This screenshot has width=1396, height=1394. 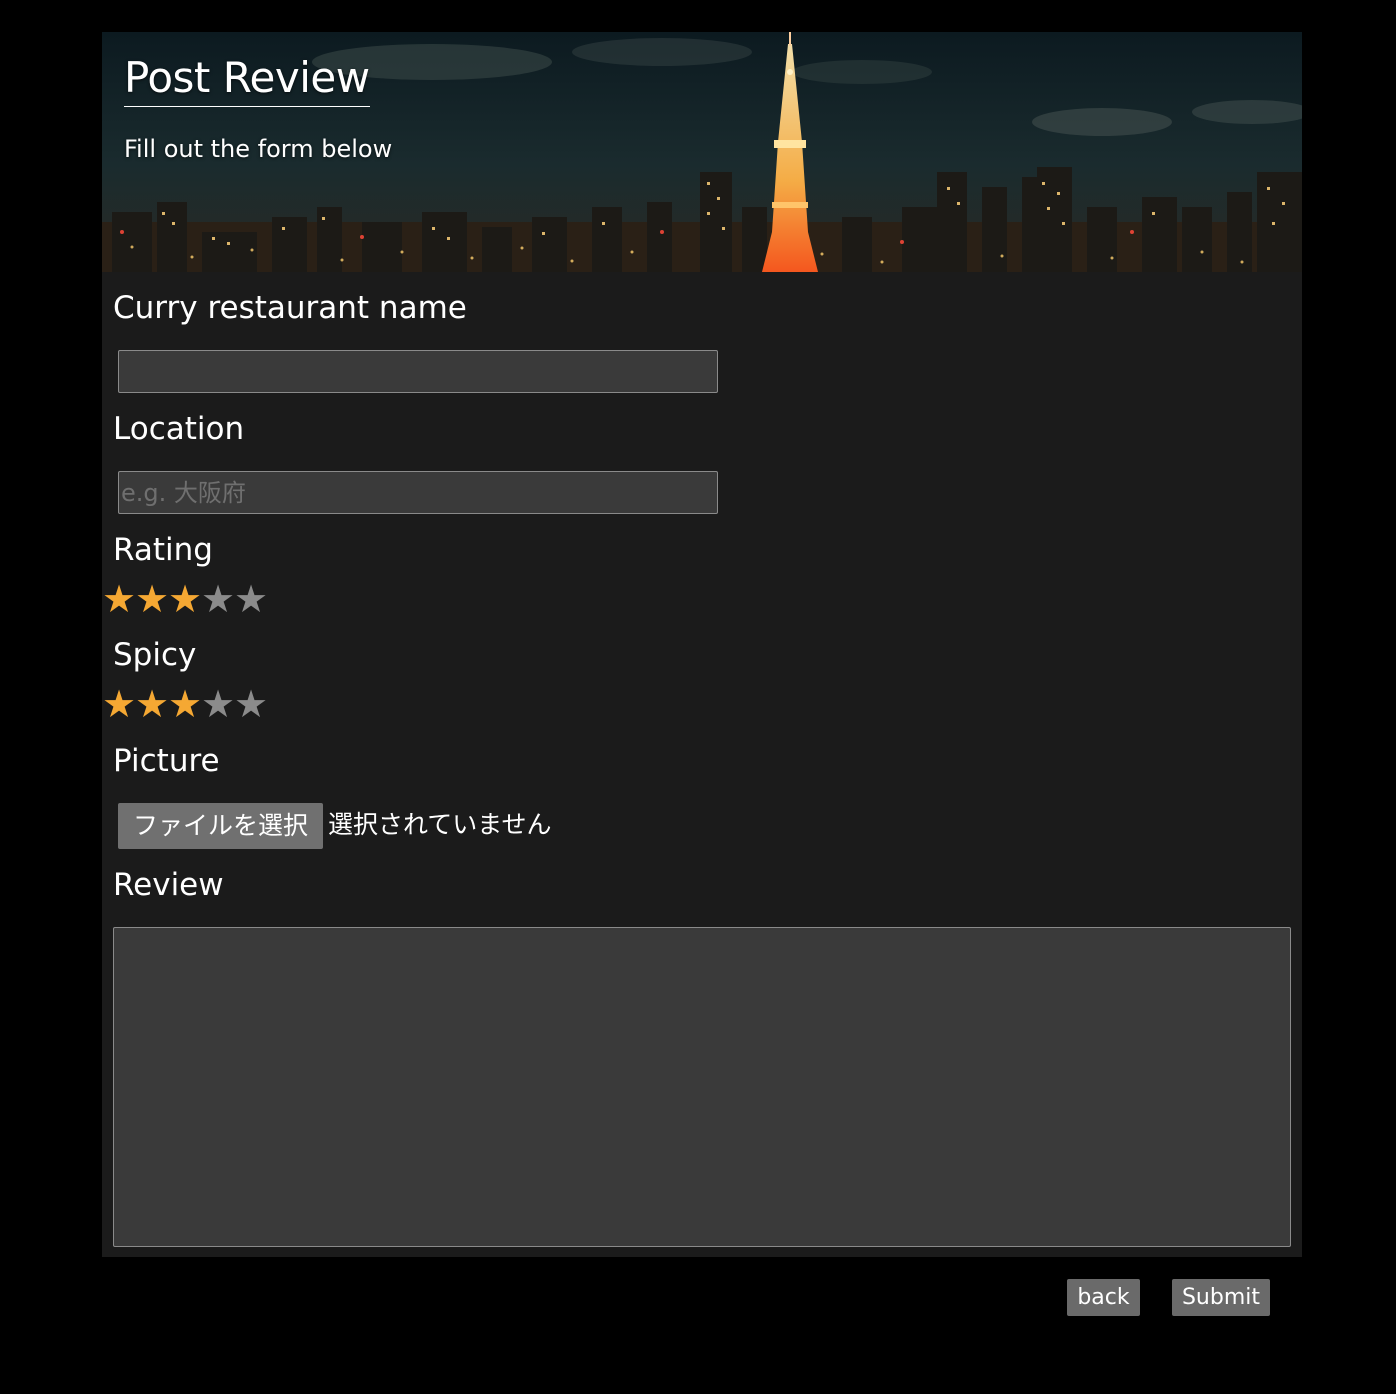 What do you see at coordinates (418, 492) in the screenshot?
I see `location-input` at bounding box center [418, 492].